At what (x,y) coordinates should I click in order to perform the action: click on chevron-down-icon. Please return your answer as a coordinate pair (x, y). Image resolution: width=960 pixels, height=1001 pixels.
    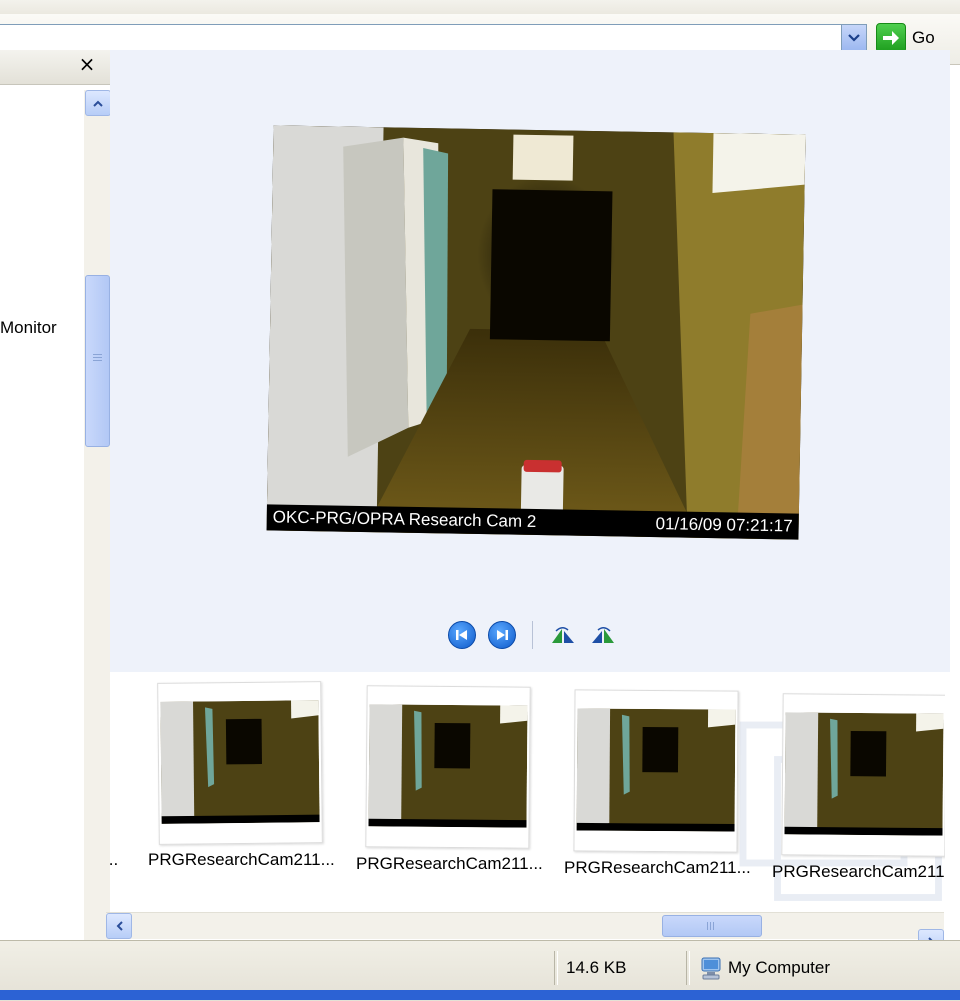
    Looking at the image, I should click on (854, 38).